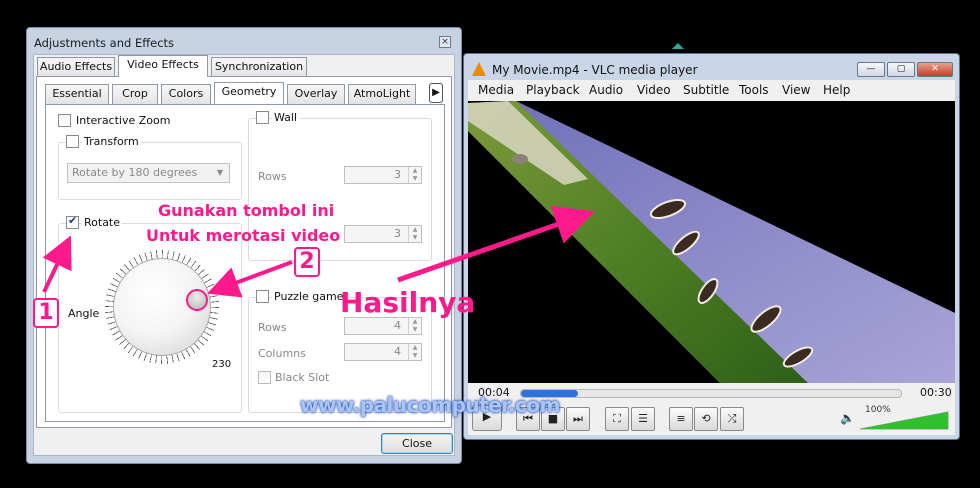 This screenshot has width=980, height=488. What do you see at coordinates (72, 141) in the screenshot?
I see `transform-checkbox` at bounding box center [72, 141].